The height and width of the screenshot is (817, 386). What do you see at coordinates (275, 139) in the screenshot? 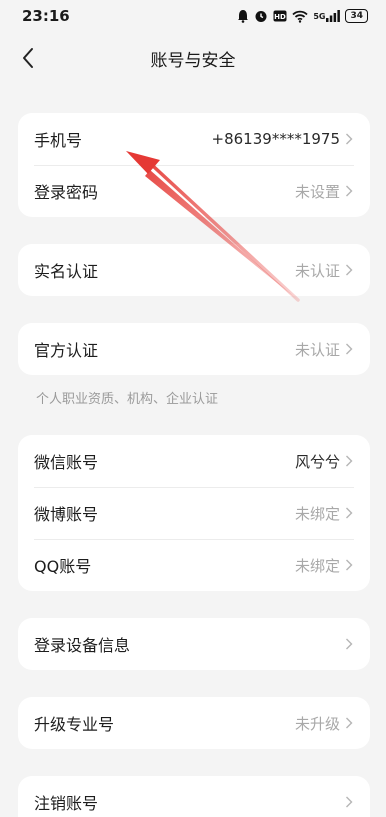
I see `row-value: +86139****1975` at bounding box center [275, 139].